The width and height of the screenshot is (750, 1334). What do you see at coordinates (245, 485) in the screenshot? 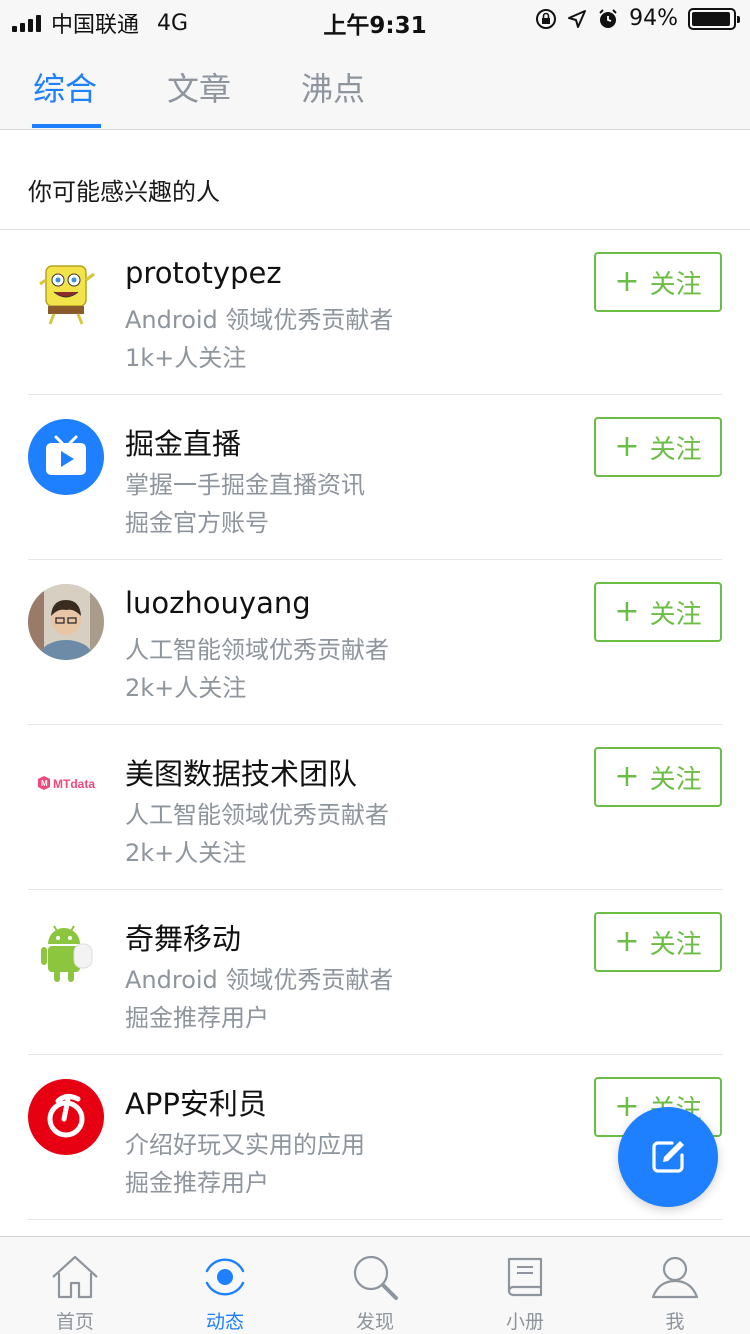
I see `user-description: 掌握一手掘金直播资讯` at bounding box center [245, 485].